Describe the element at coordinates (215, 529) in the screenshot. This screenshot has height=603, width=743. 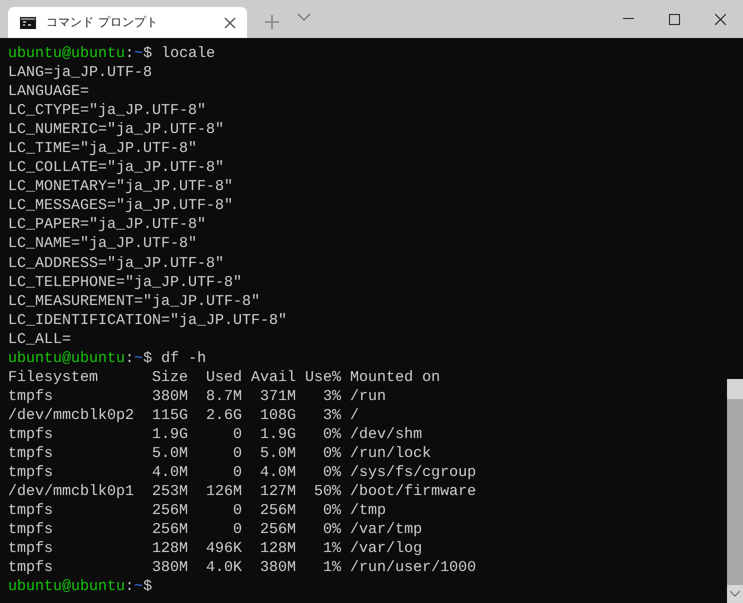
I see `output-line: tmpfs 256M 0 256M 0% /var/tmp` at that location.